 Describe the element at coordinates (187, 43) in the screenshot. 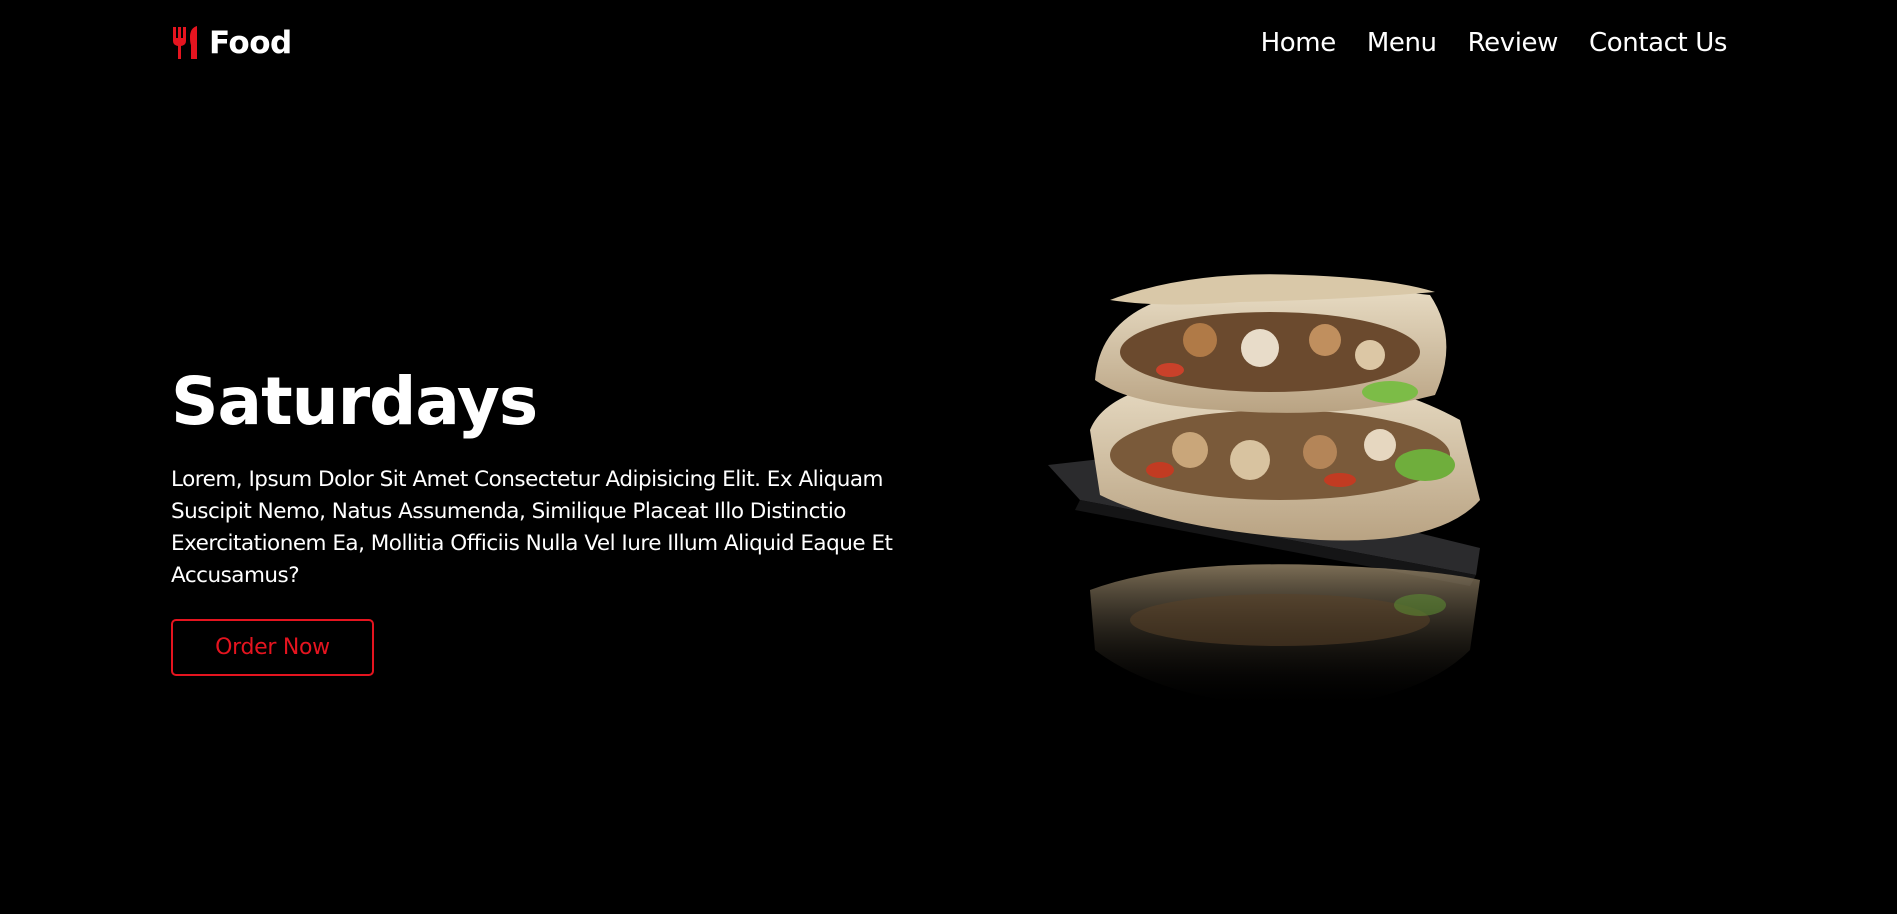

I see `fork-knife-icon` at that location.